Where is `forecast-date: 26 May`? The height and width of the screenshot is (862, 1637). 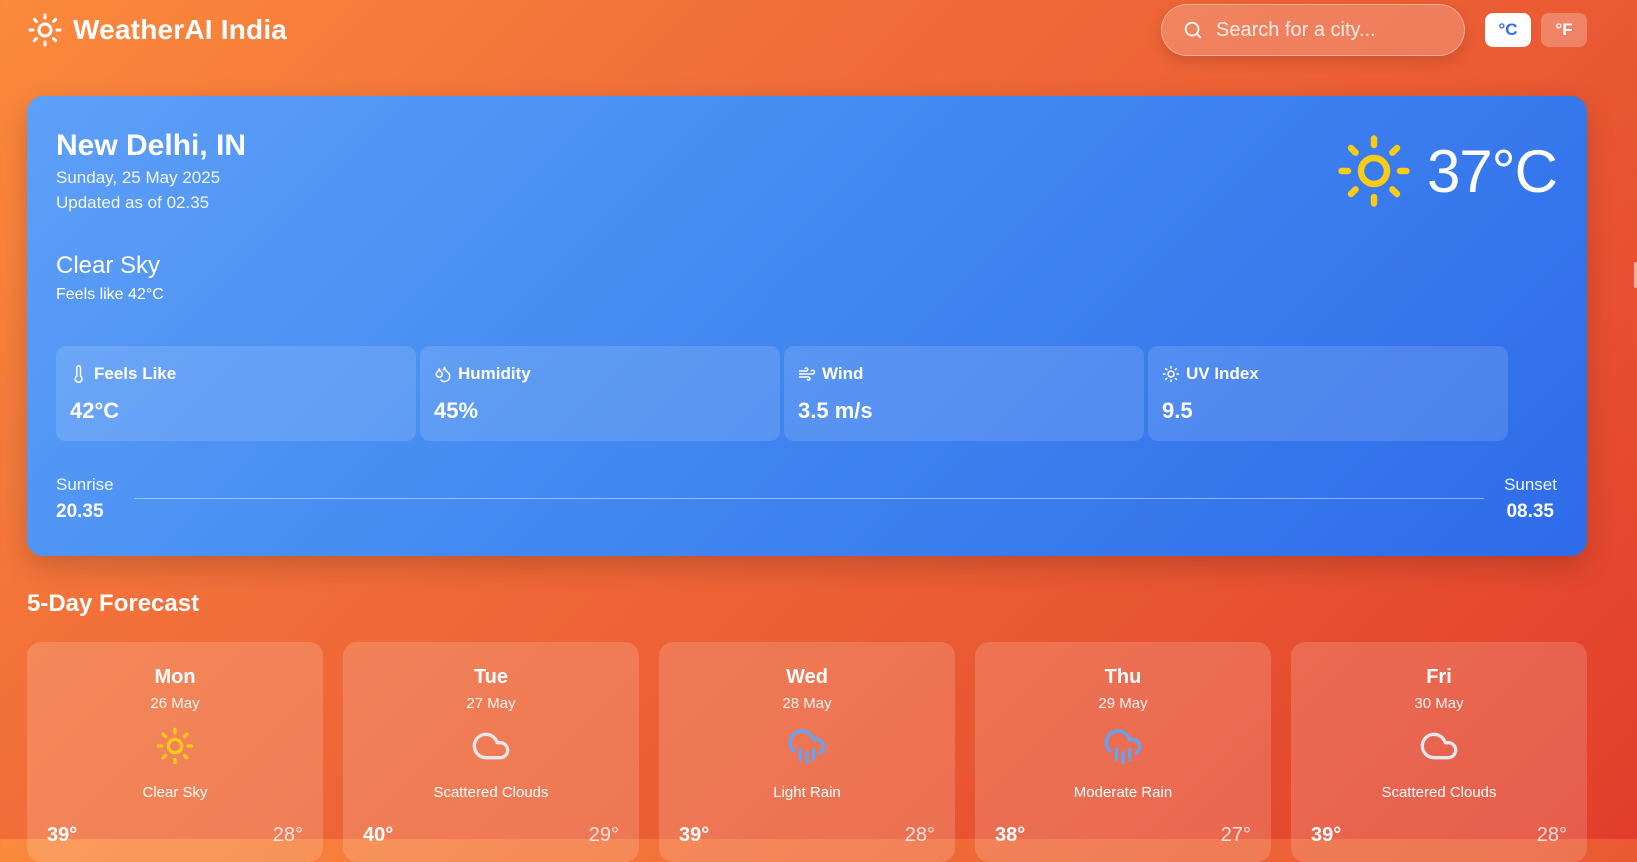 forecast-date: 26 May is located at coordinates (175, 703).